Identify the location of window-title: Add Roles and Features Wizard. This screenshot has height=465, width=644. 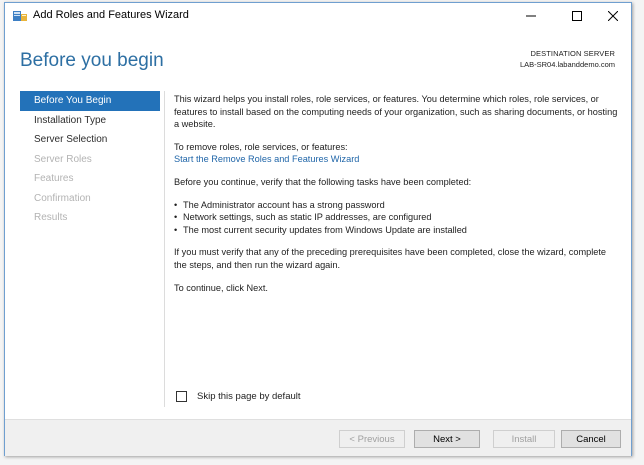
(111, 15).